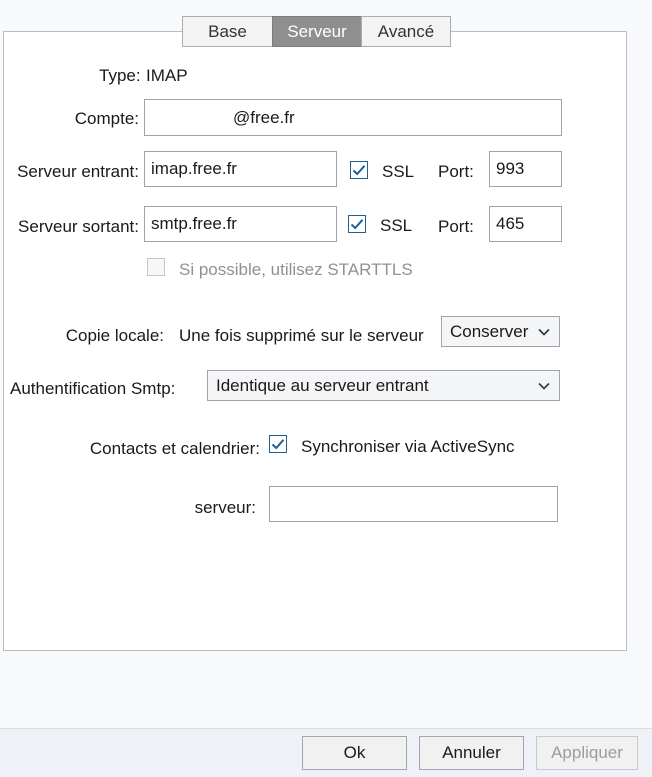 The width and height of the screenshot is (652, 777). What do you see at coordinates (525, 169) in the screenshot?
I see `incoming-port-field: 993` at bounding box center [525, 169].